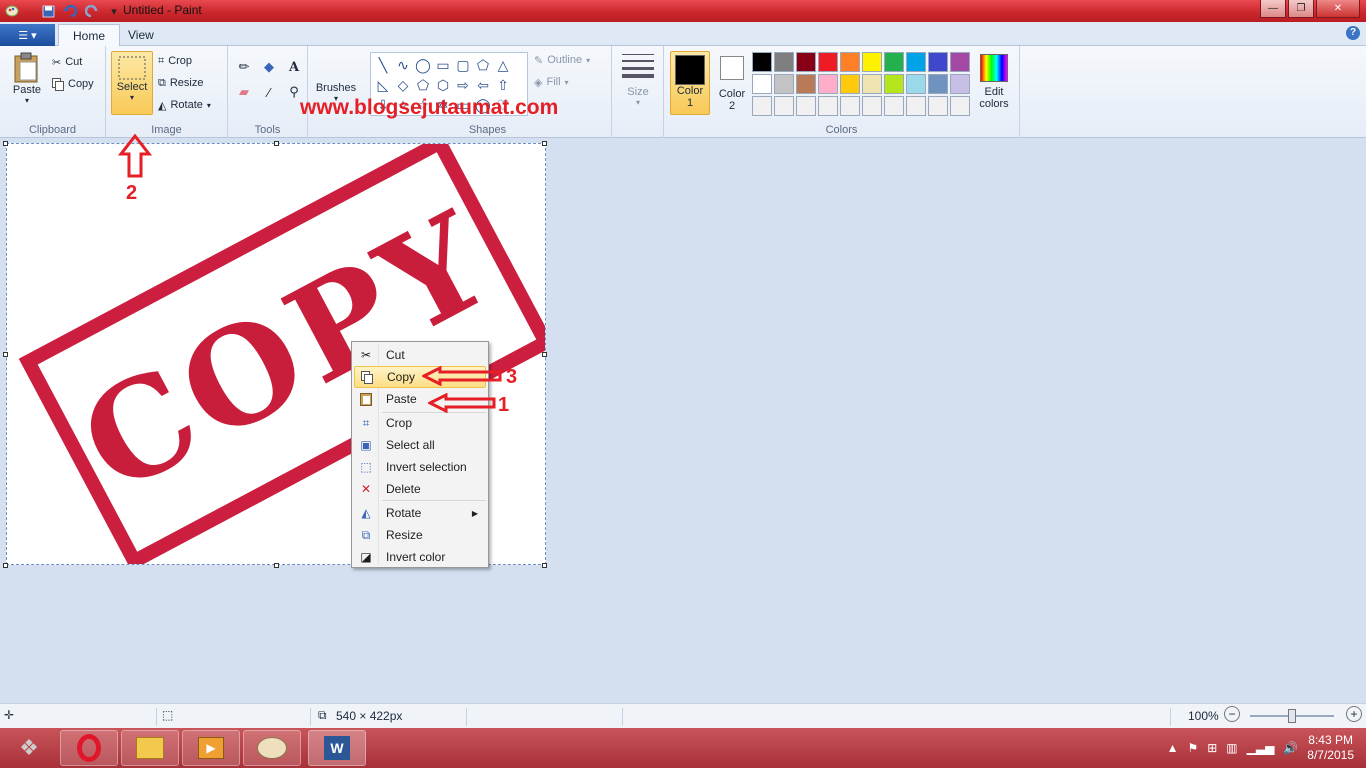 This screenshot has width=1366, height=768. Describe the element at coordinates (551, 82) in the screenshot. I see `fill-button: ◈ Fill ▾` at that location.